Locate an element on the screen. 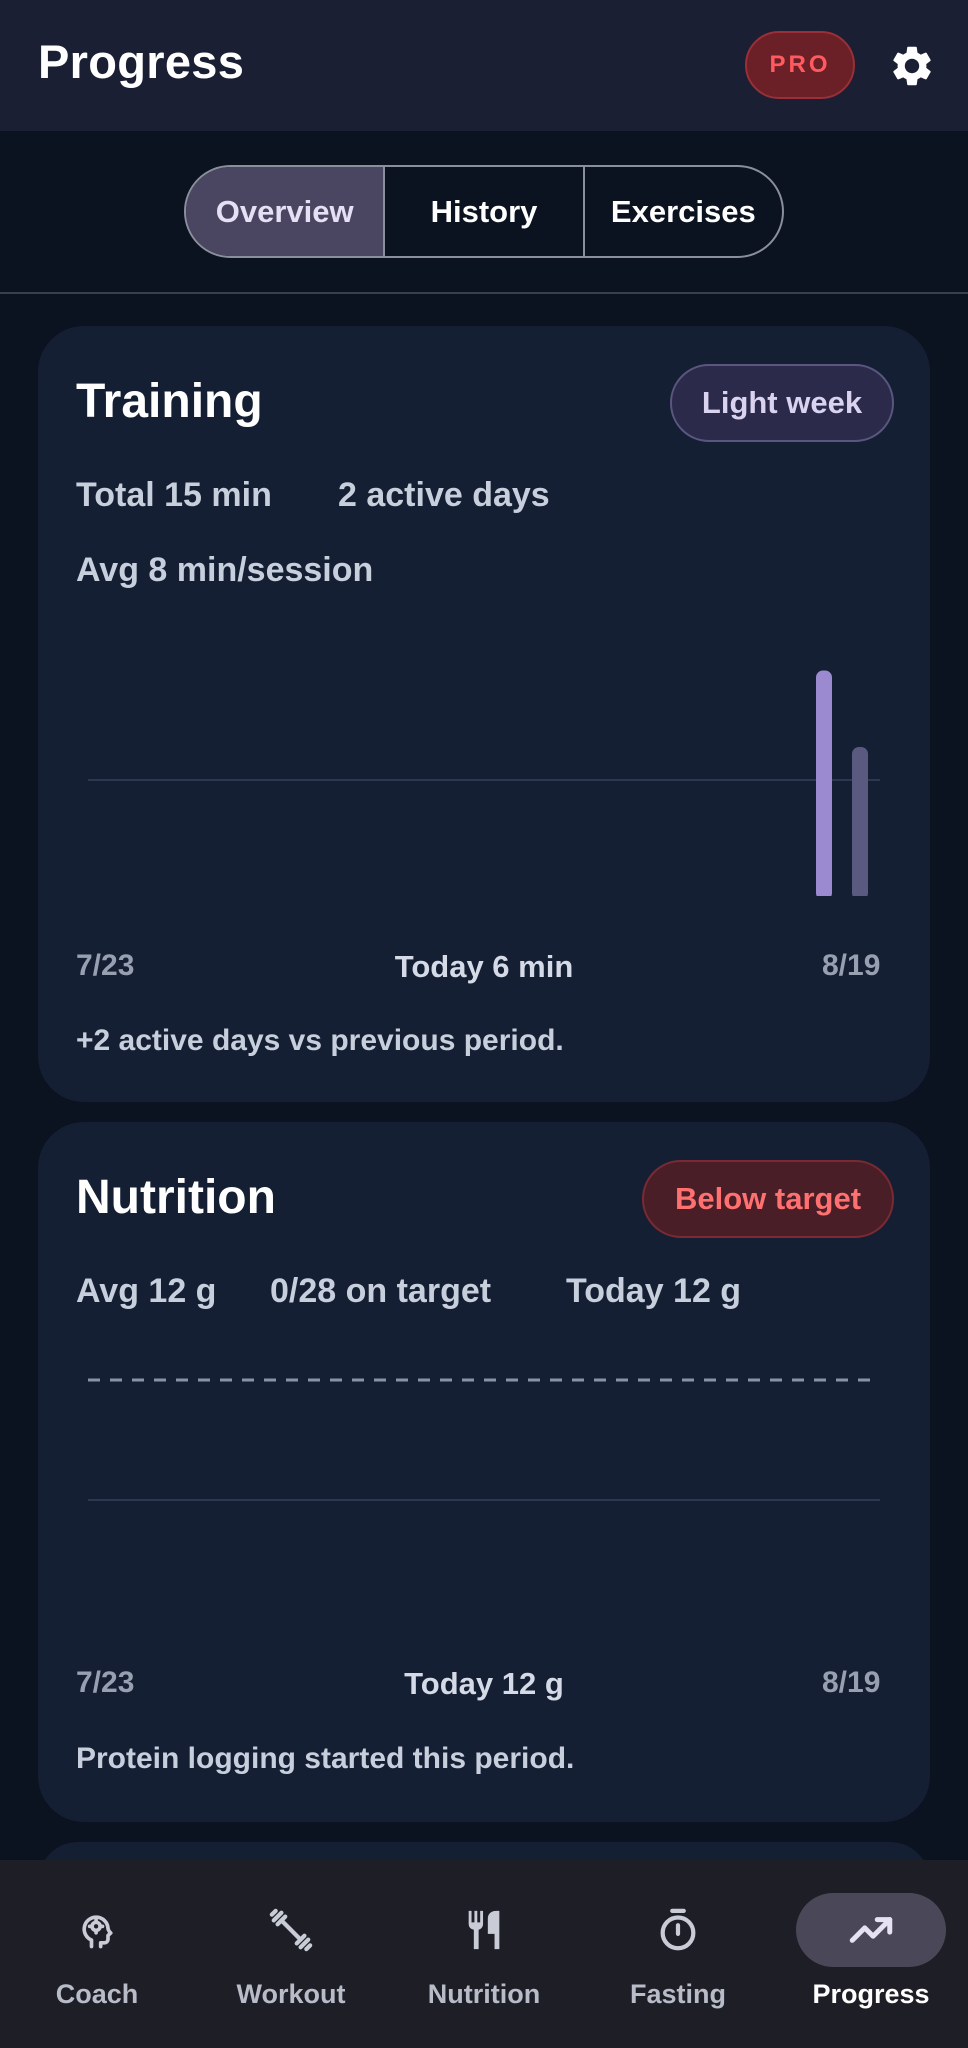 This screenshot has width=968, height=2048. app-header: Progress PRO is located at coordinates (484, 65).